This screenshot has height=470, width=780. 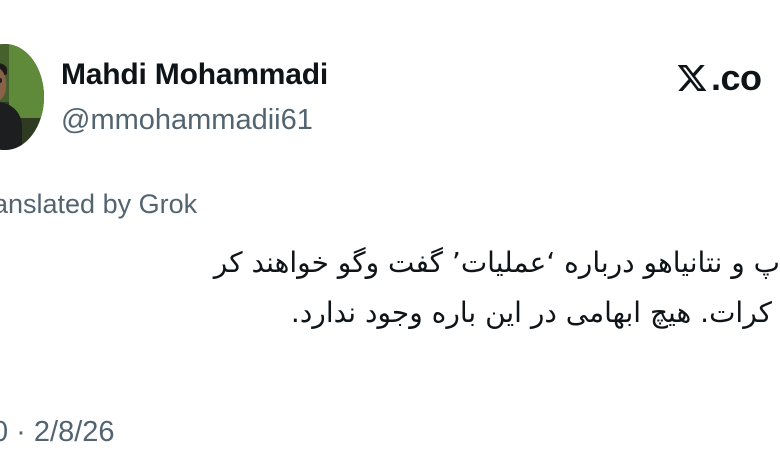 I want to click on tweet-text-line-2: کرات. هیچ ابهامی در این باره وجود ندارد., so click(x=531, y=312).